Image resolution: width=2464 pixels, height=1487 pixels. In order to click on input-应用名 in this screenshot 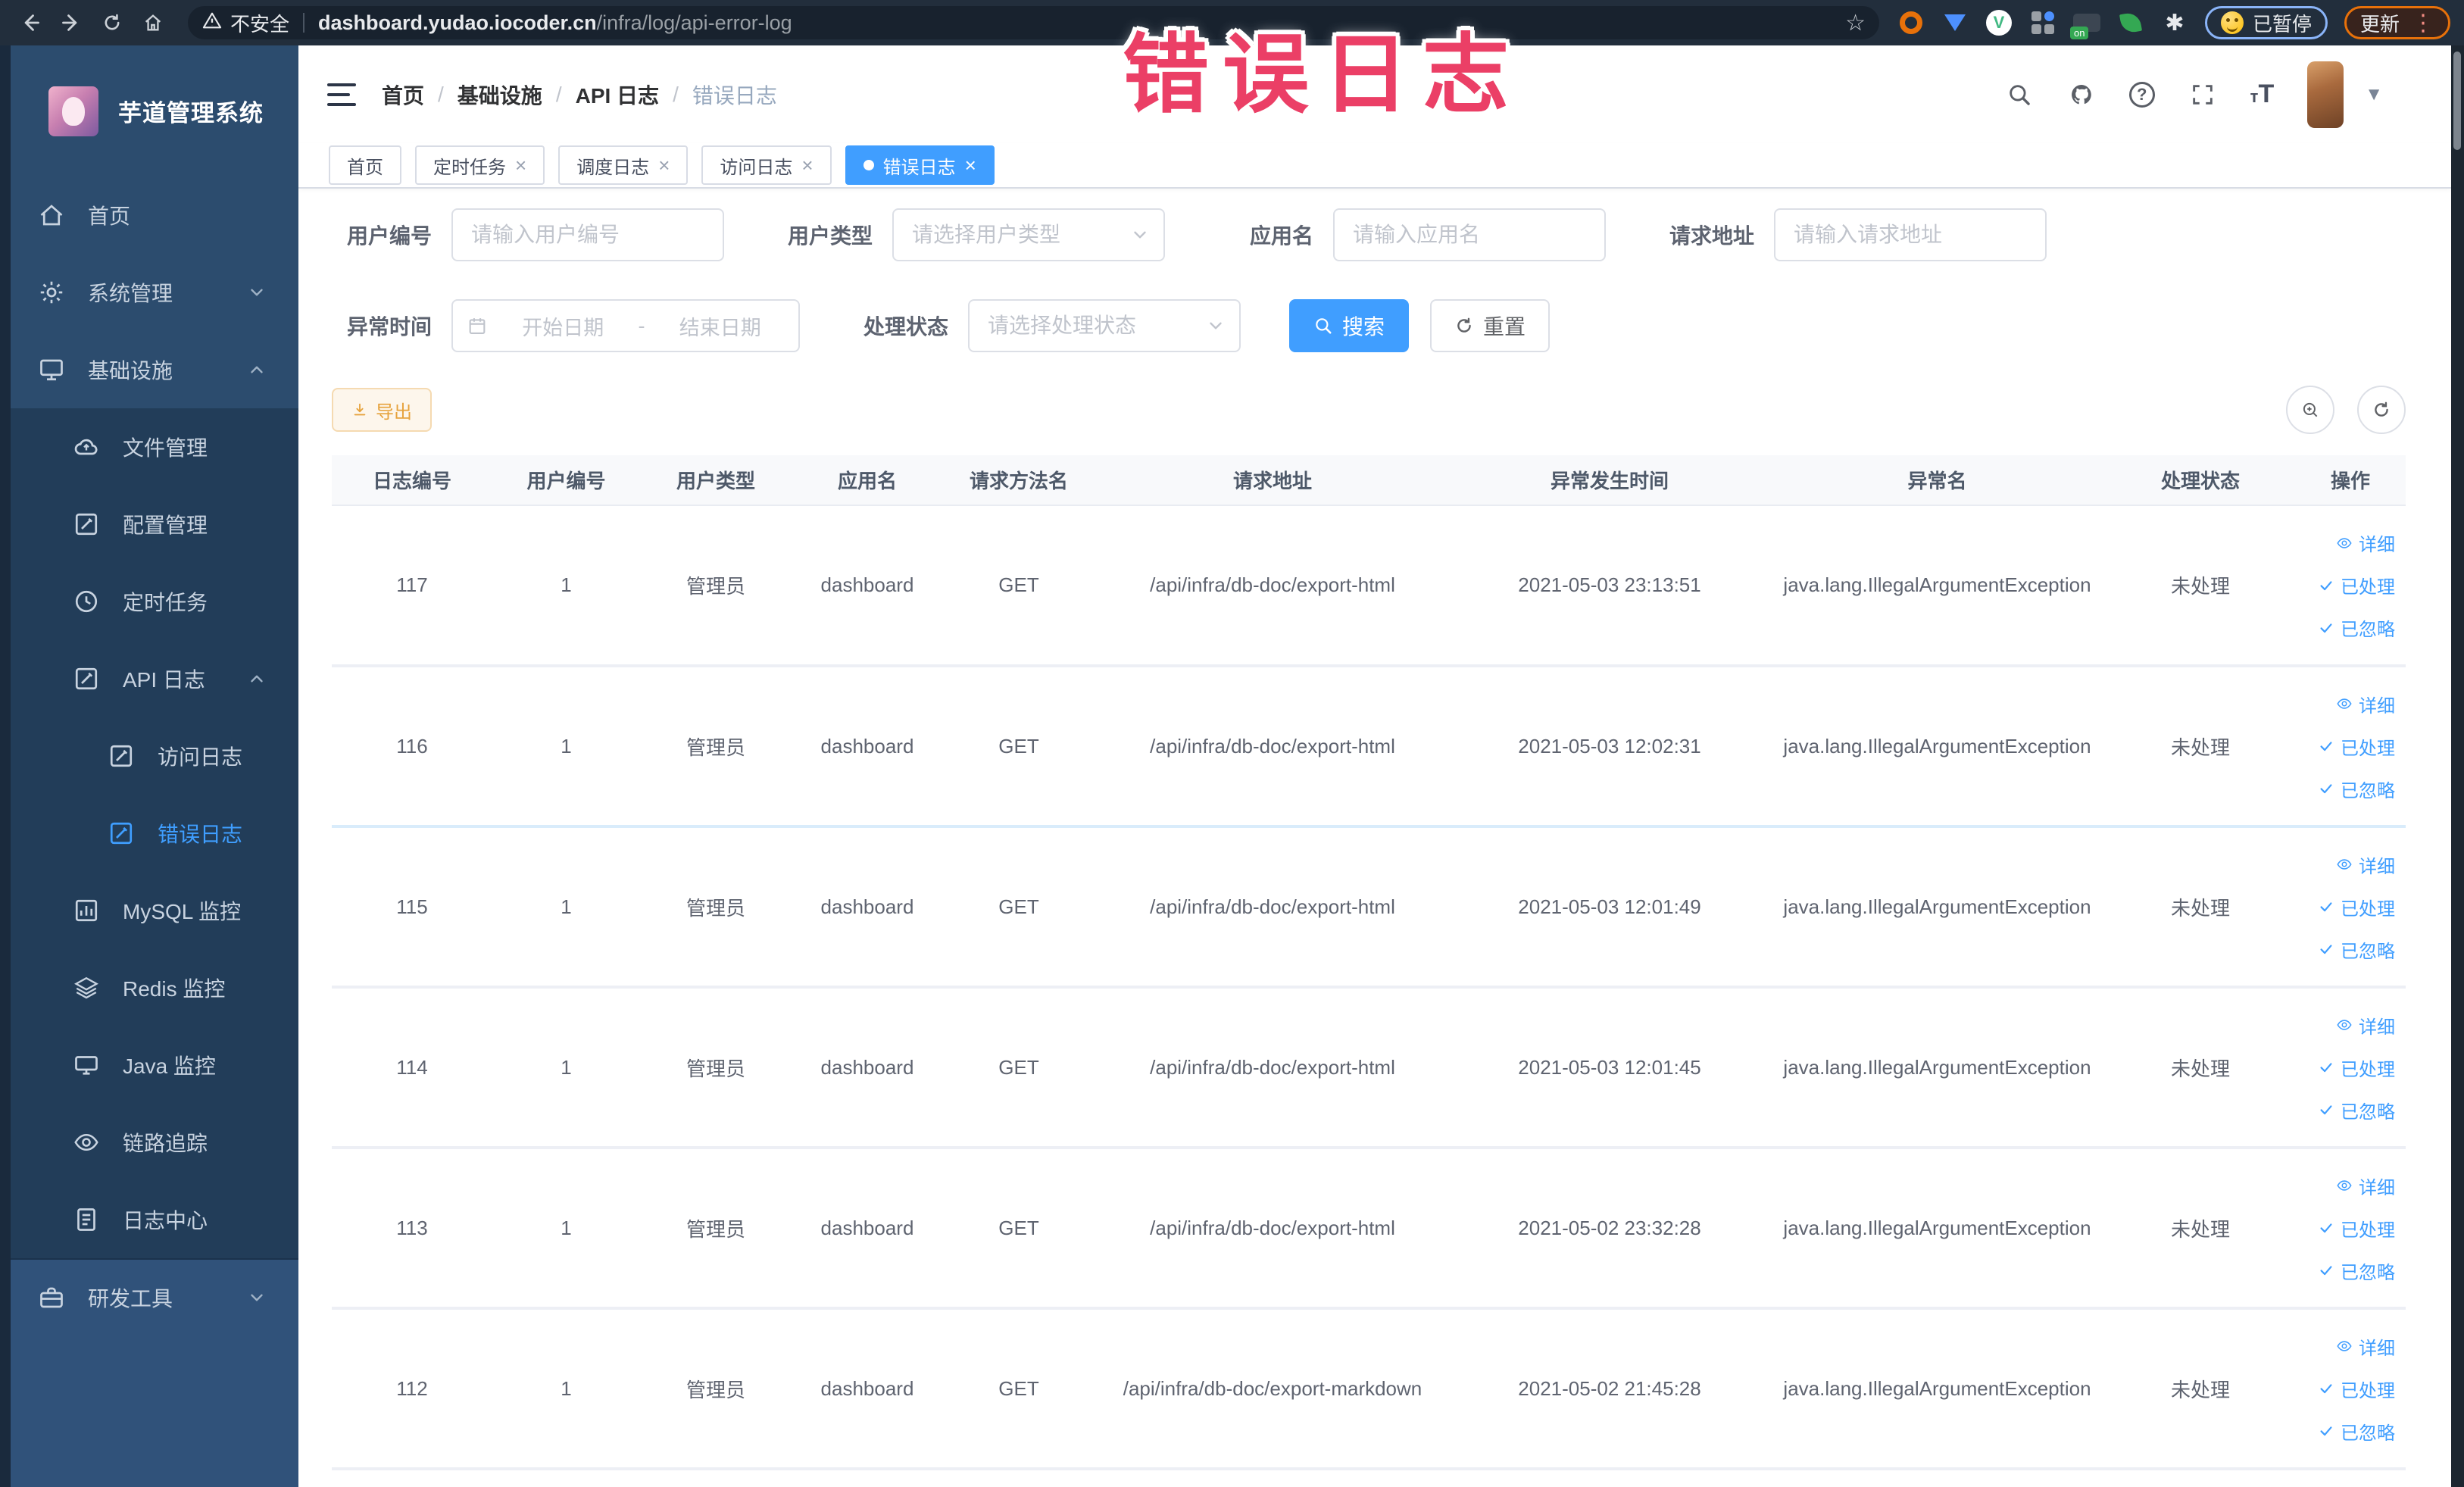, I will do `click(1469, 234)`.